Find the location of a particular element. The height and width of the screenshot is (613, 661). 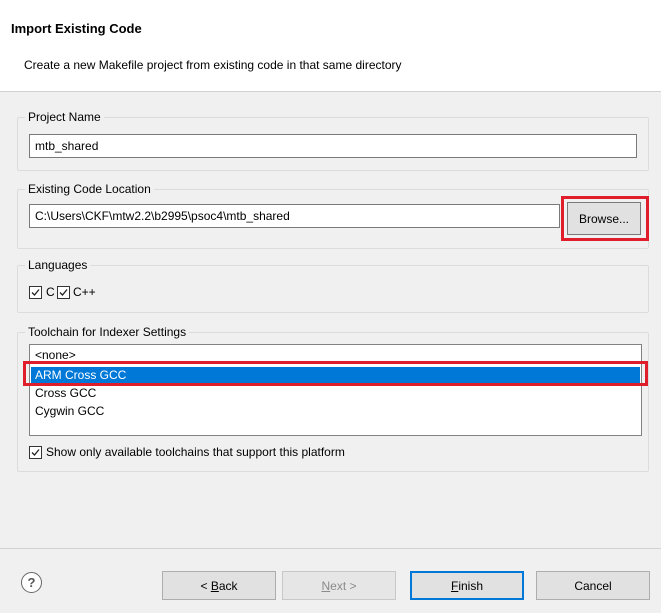

language-c-label: C is located at coordinates (50, 292).